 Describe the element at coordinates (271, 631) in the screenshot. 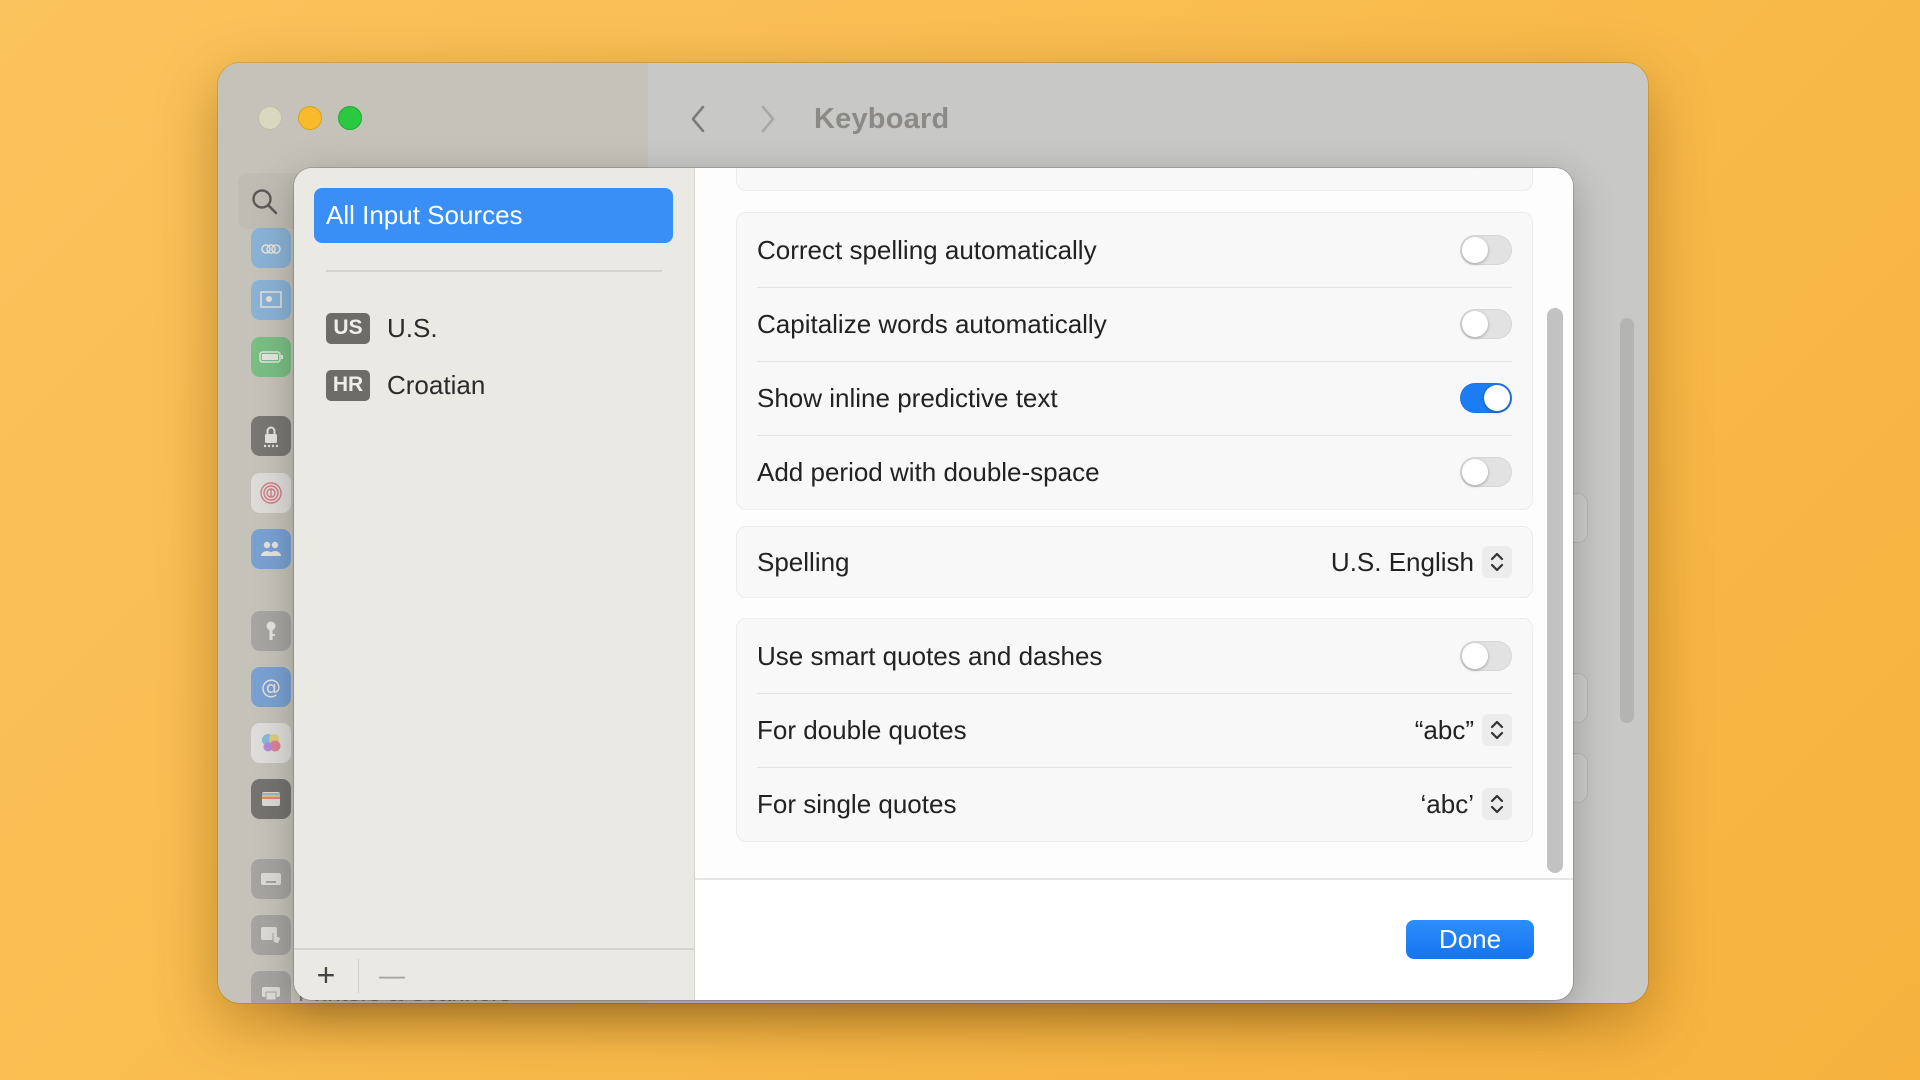

I see `passwords-icon` at that location.